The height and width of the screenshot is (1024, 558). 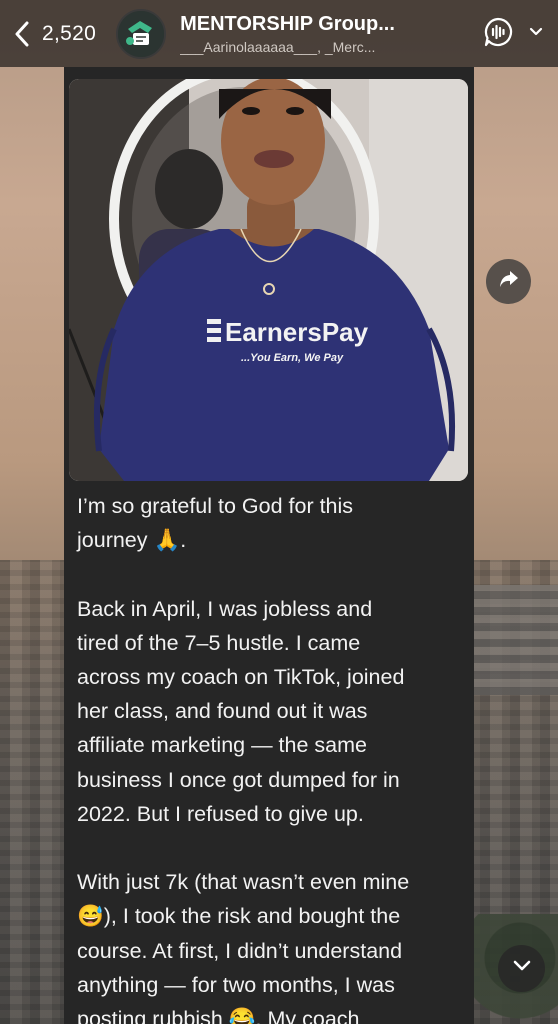 I want to click on shirt-brand-text: EarnersPay, so click(x=297, y=332).